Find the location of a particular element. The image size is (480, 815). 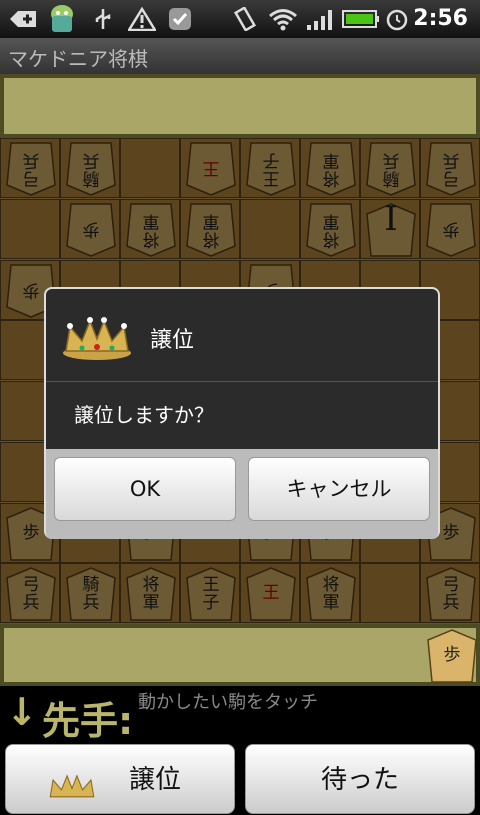

add-icon is located at coordinates (23, 19).